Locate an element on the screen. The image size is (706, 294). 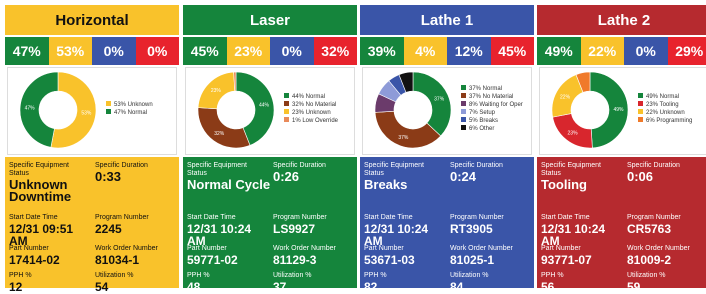
legend-entry: 1% Low Override is located at coordinates (315, 121).